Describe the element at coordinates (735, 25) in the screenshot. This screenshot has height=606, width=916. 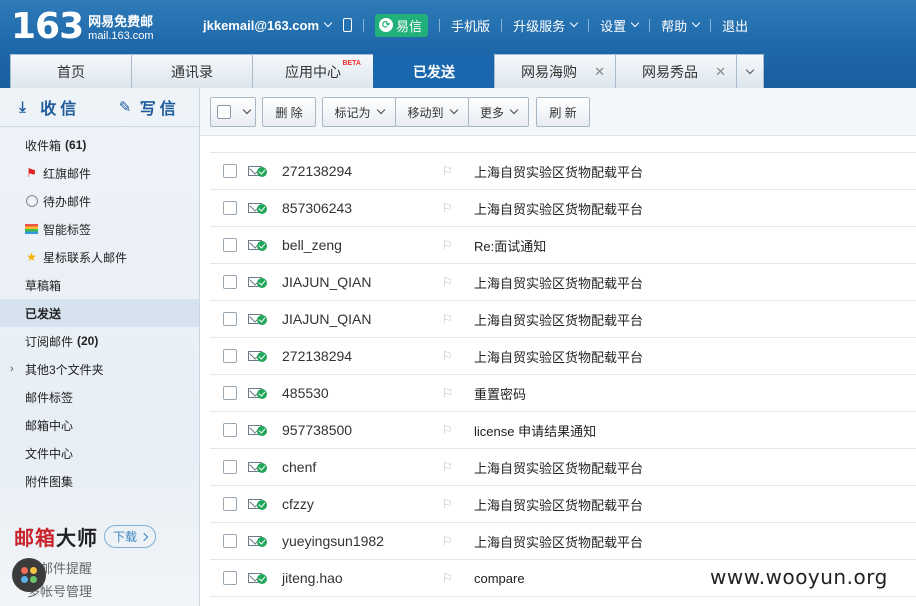
I see `logout-link: 退出` at that location.